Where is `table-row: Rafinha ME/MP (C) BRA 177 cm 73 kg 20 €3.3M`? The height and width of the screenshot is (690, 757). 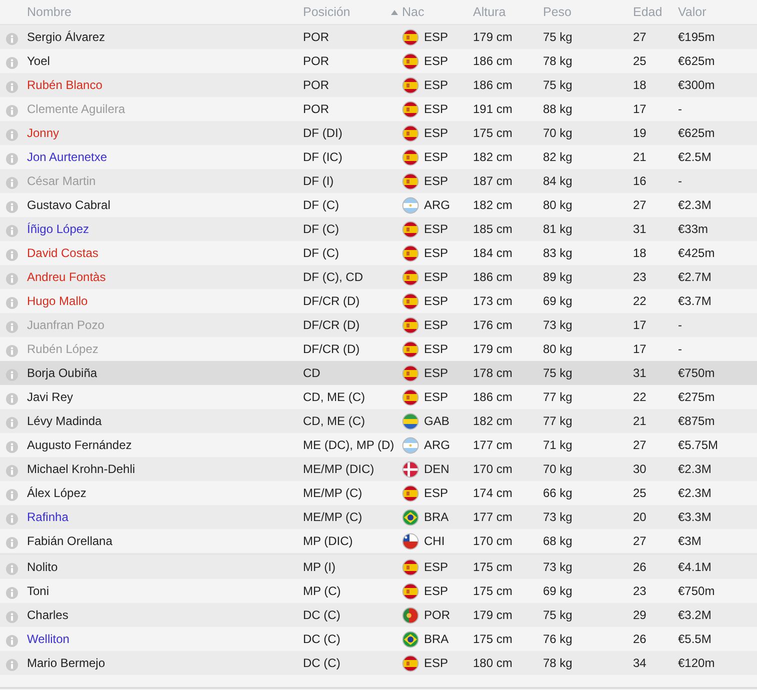 table-row: Rafinha ME/MP (C) BRA 177 cm 73 kg 20 €3.3M is located at coordinates (378, 517).